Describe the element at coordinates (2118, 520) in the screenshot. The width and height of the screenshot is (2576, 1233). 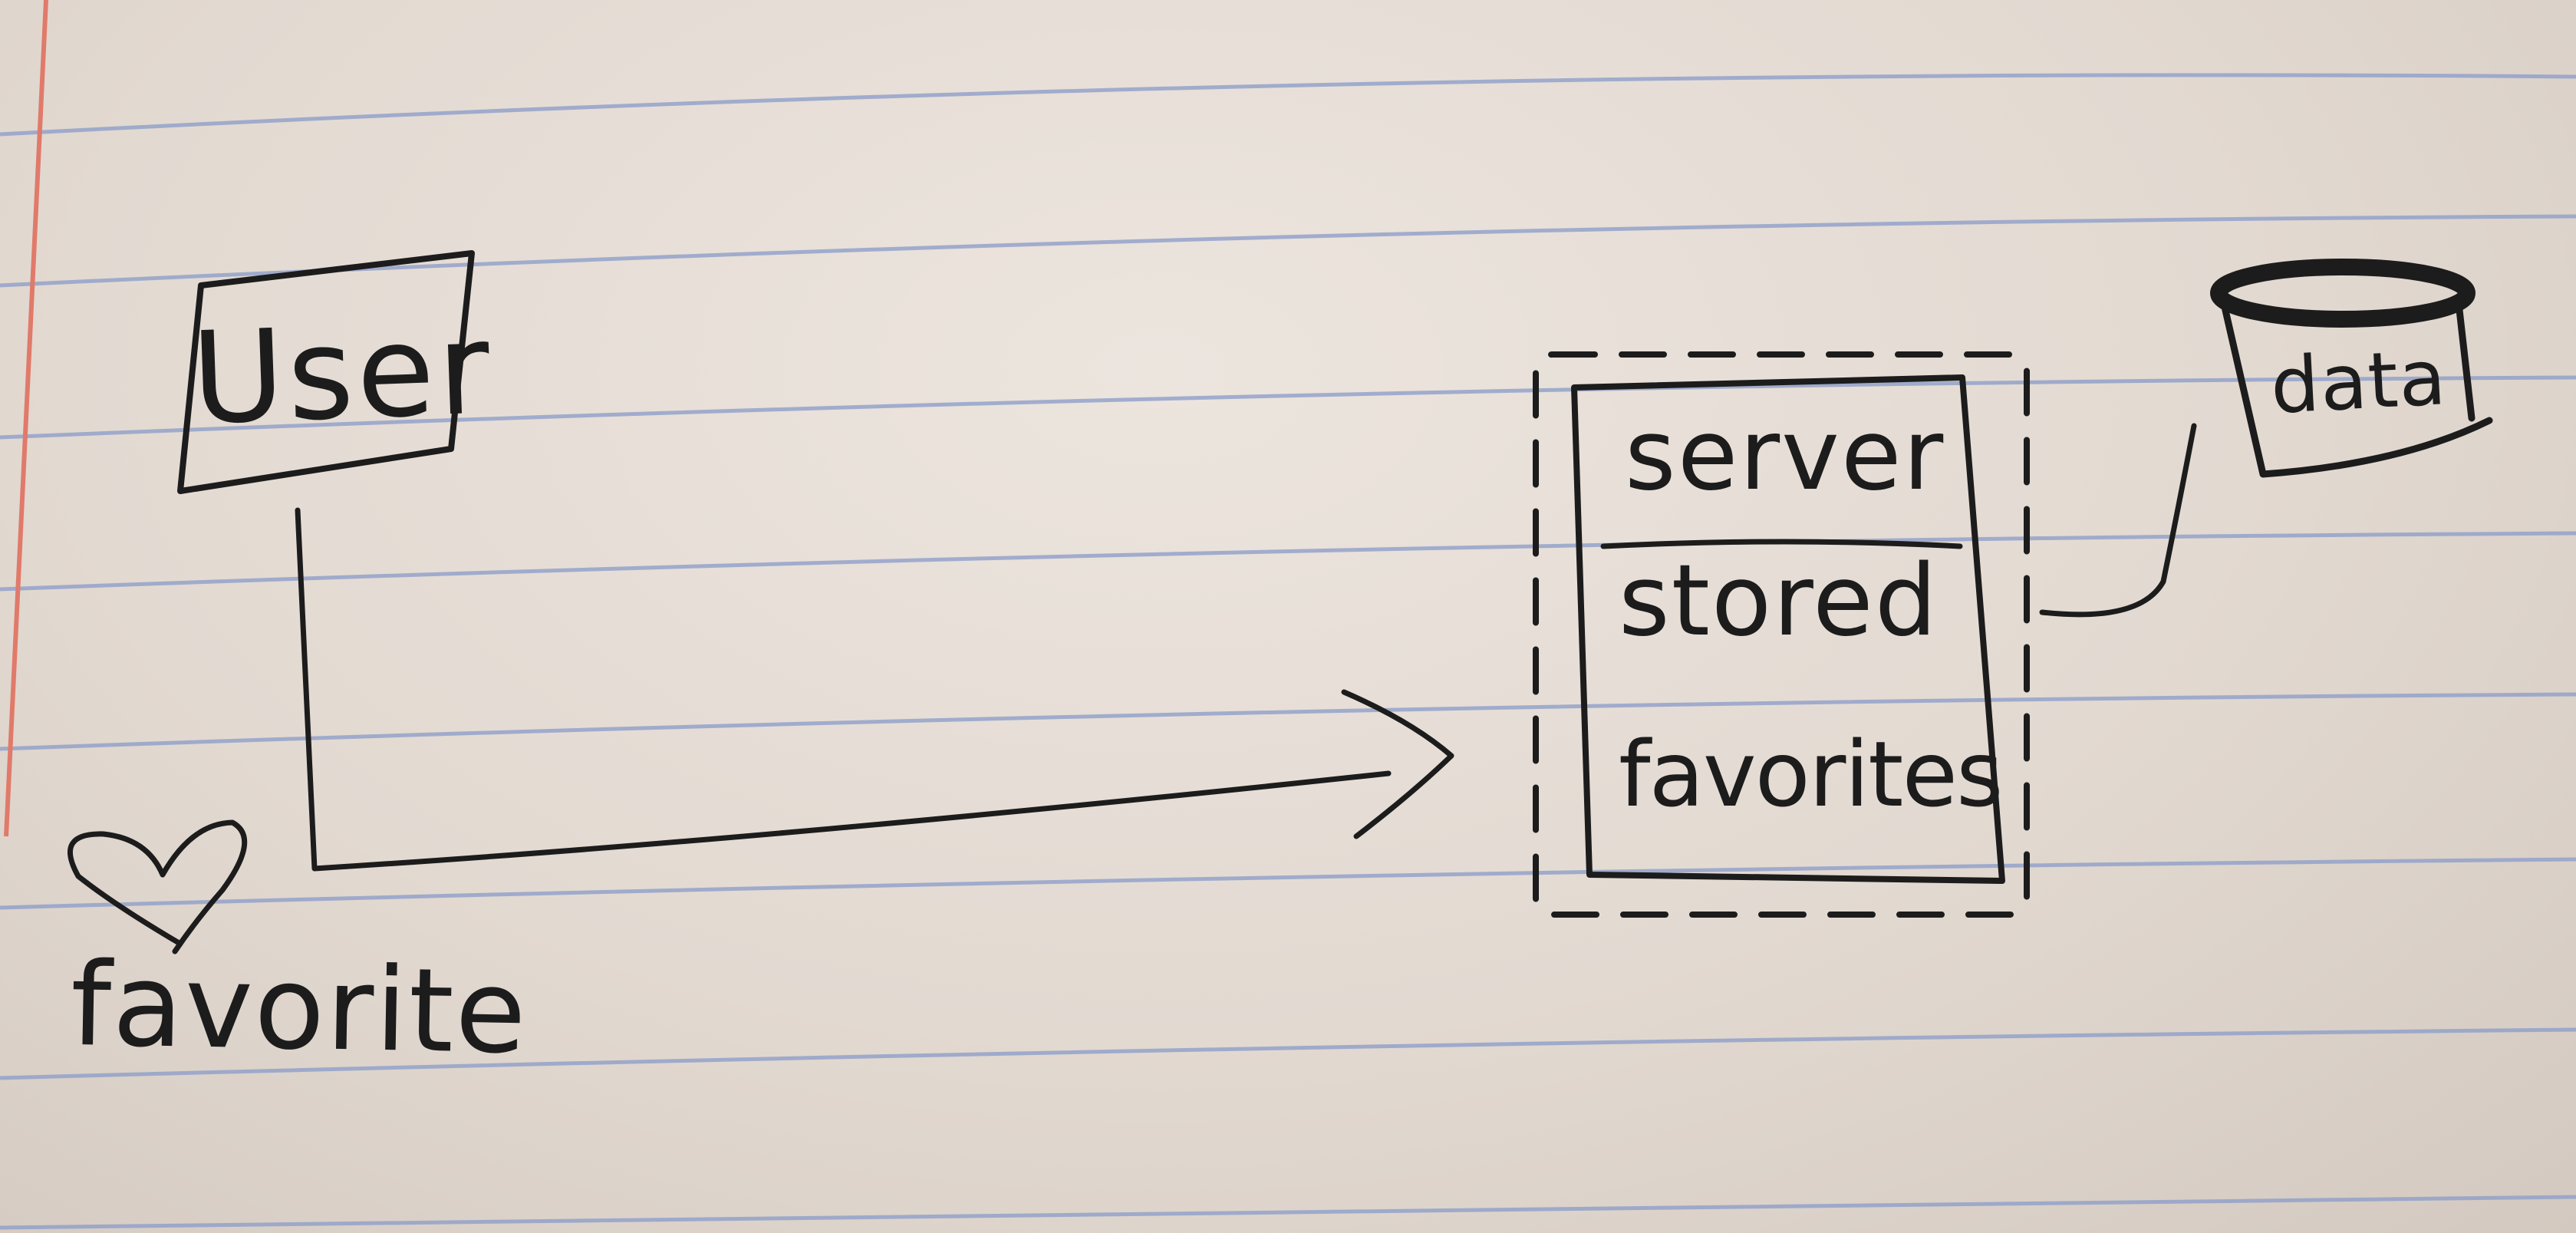
I see `data-connector` at that location.